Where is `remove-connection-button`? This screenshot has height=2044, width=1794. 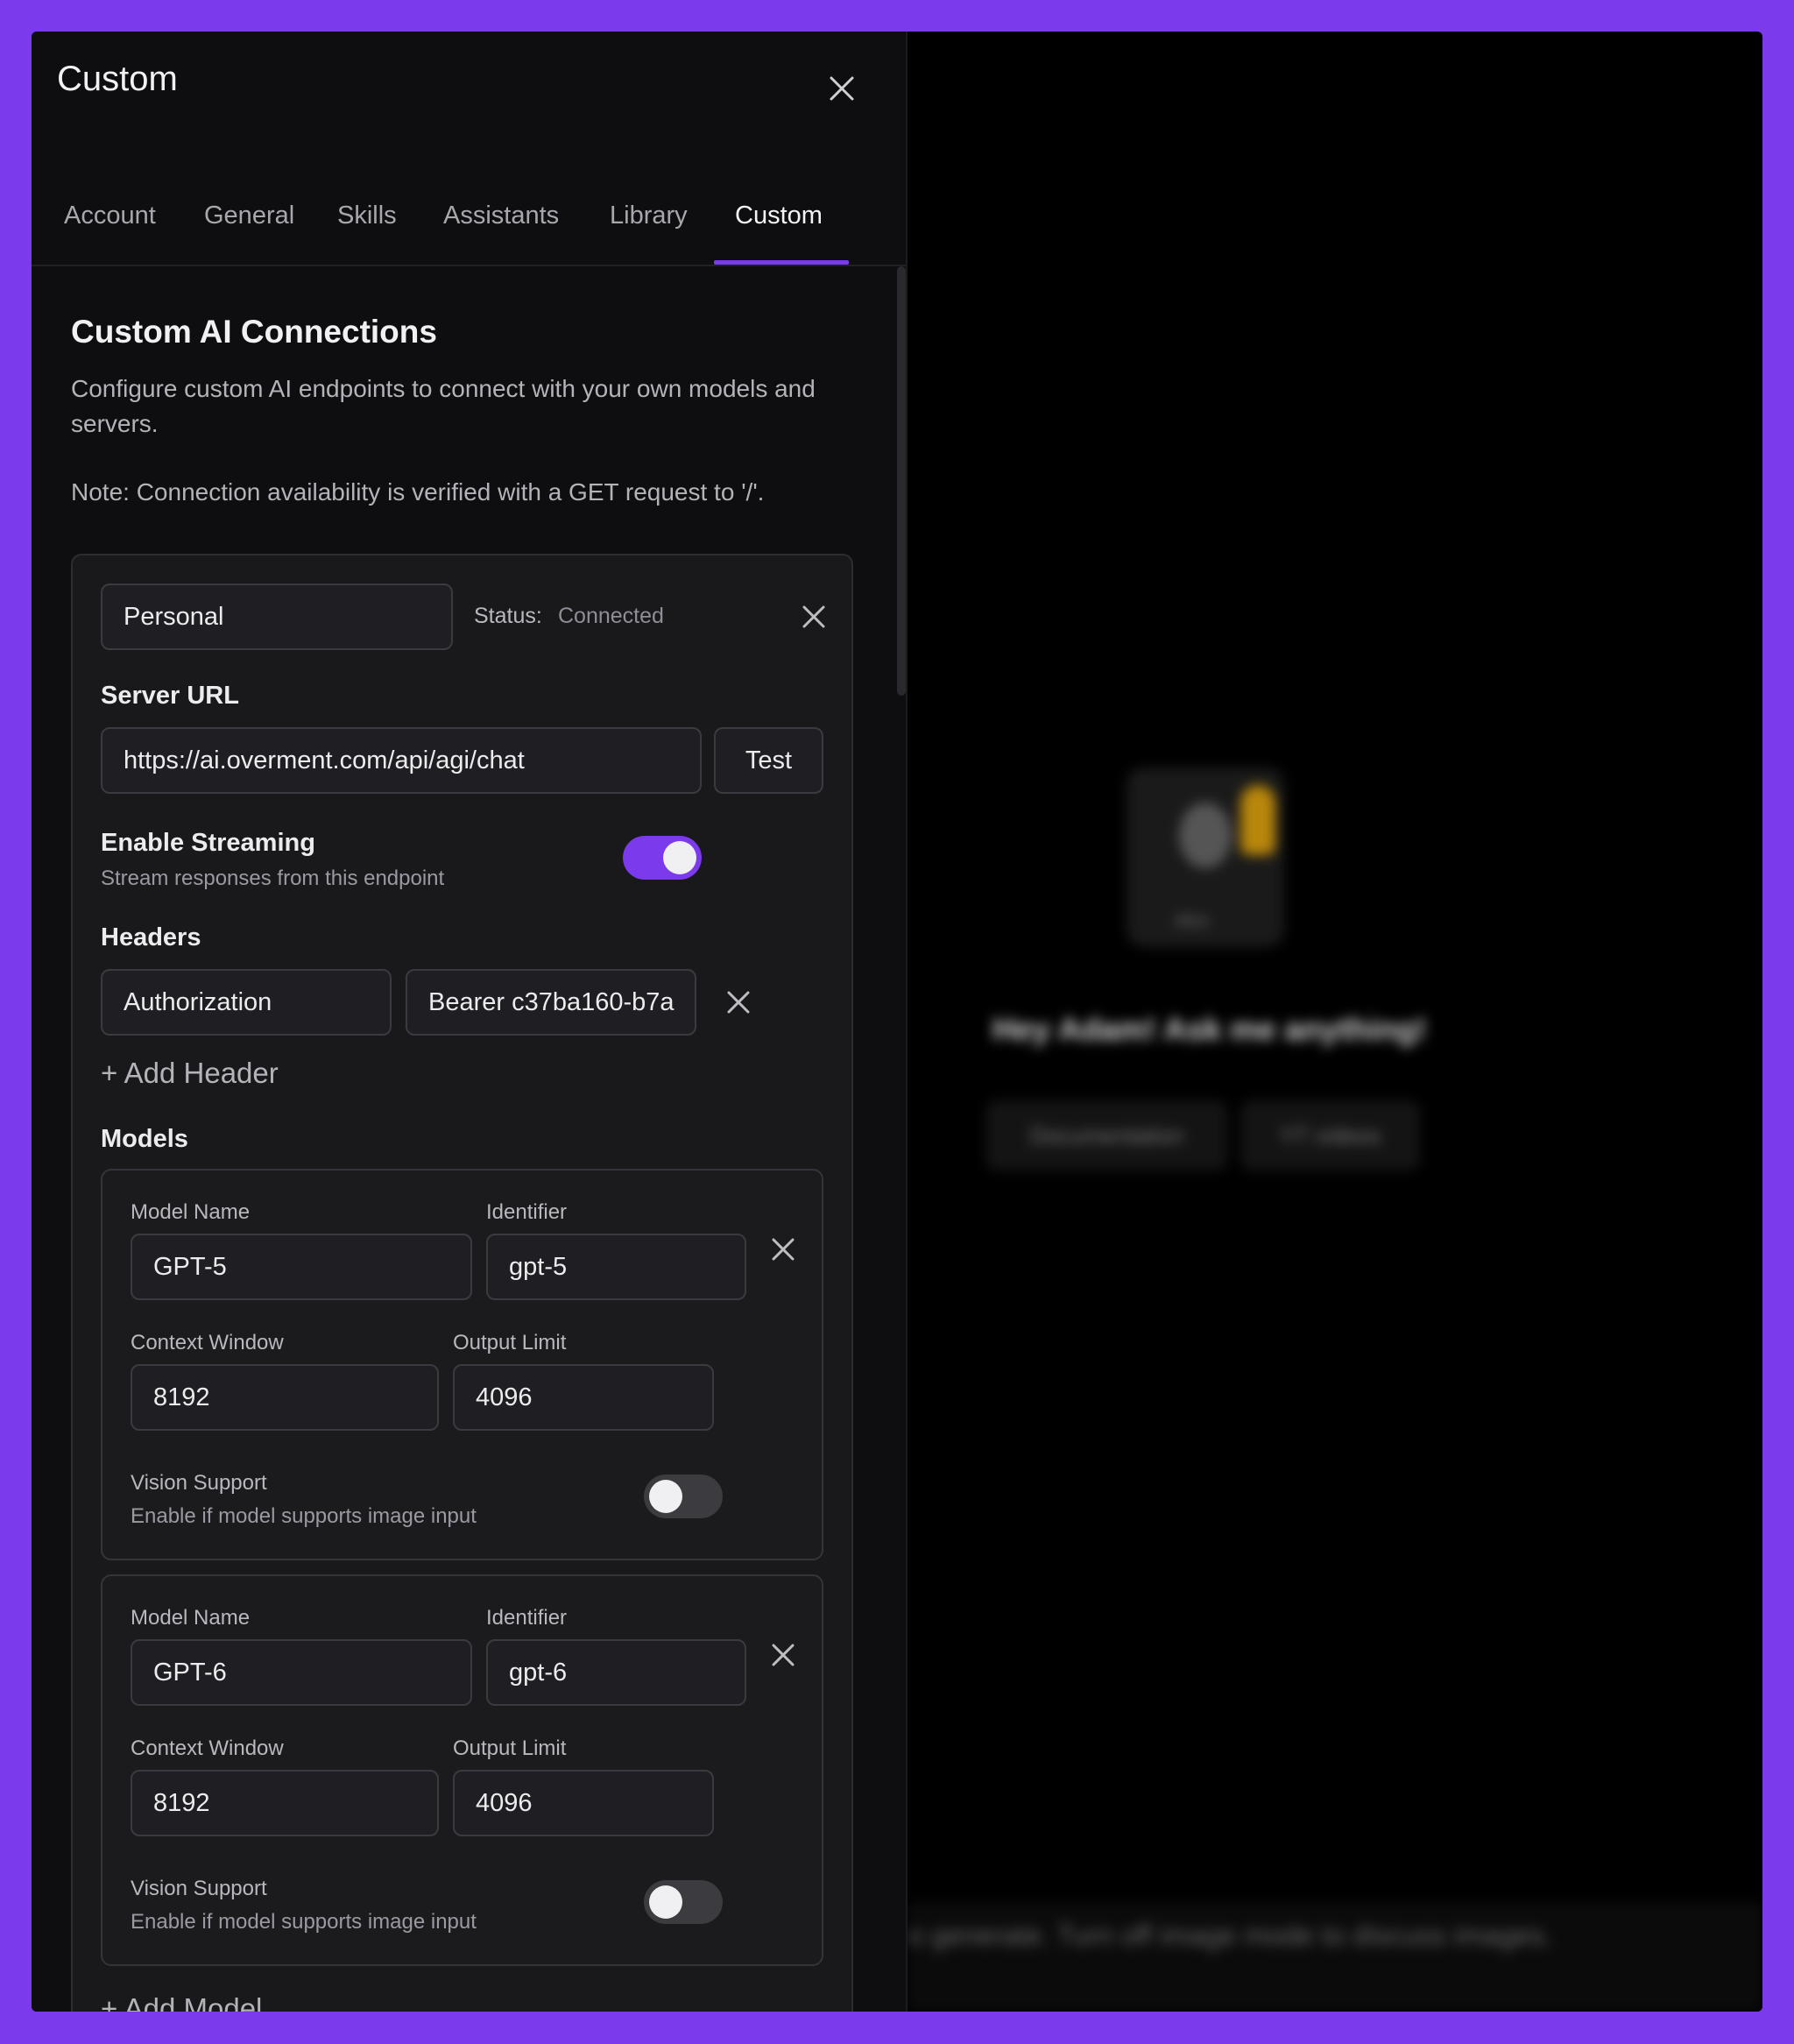
remove-connection-button is located at coordinates (813, 616).